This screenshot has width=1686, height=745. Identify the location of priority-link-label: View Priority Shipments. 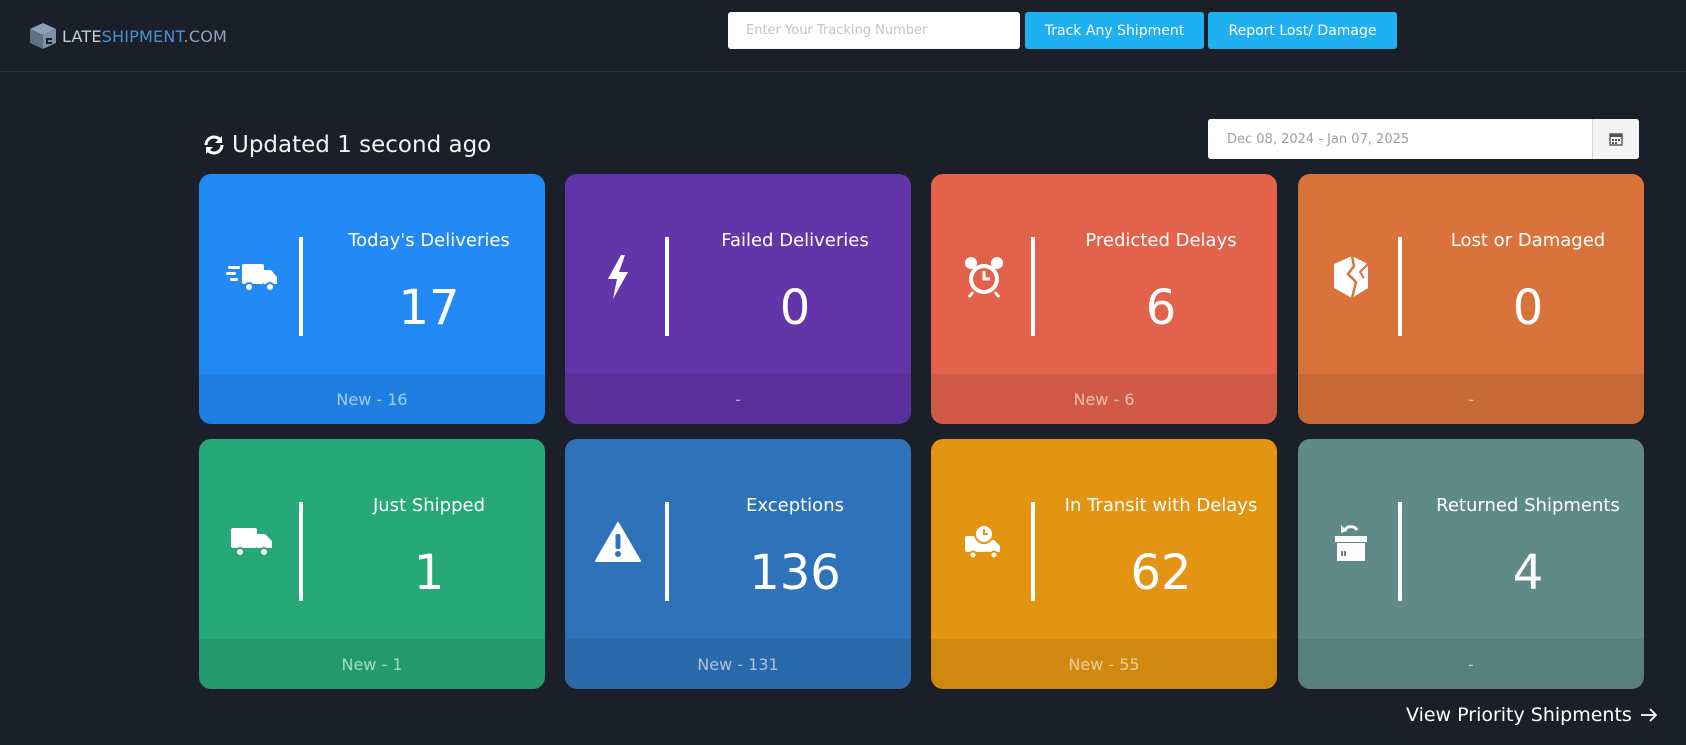
(1519, 715).